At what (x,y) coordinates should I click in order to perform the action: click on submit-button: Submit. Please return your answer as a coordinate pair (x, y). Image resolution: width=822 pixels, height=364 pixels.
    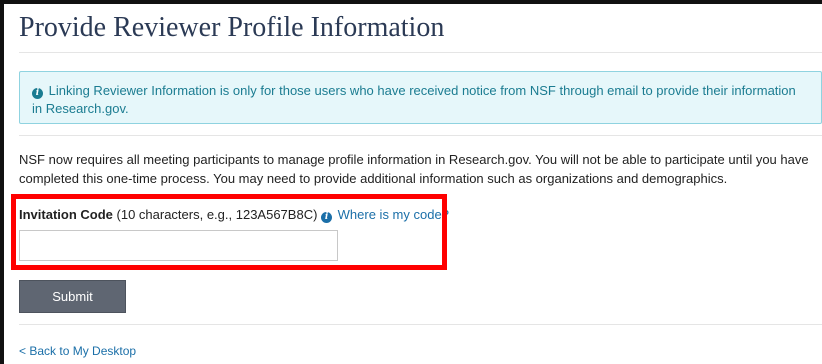
    Looking at the image, I should click on (72, 296).